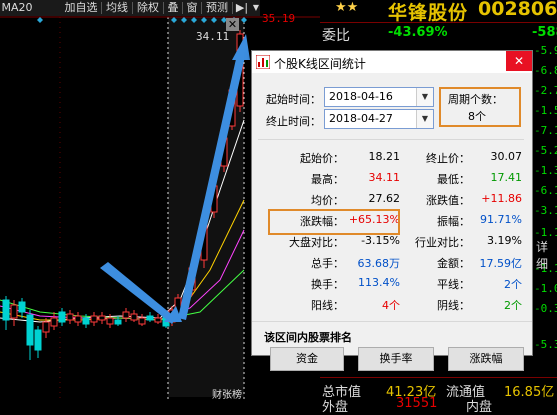 The width and height of the screenshot is (557, 415). I want to click on stat-value: 27.62, so click(384, 198).